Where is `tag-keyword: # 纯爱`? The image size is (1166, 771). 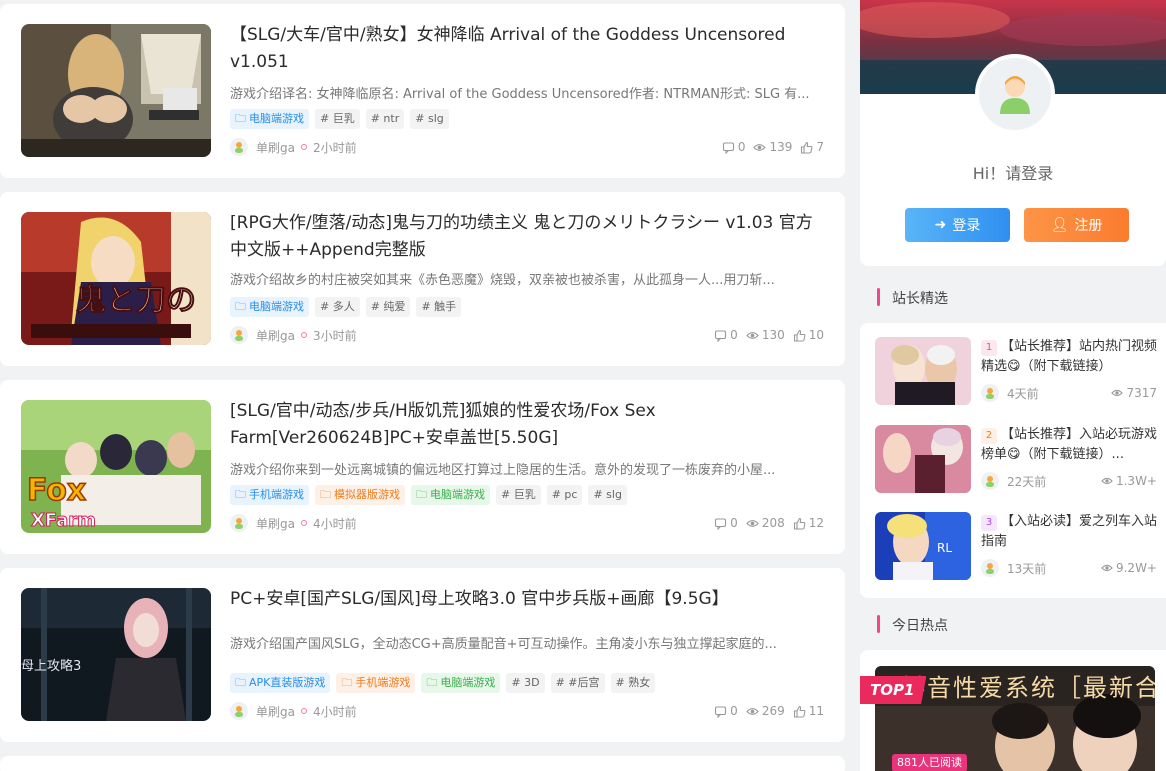
tag-keyword: # 纯爱 is located at coordinates (388, 307).